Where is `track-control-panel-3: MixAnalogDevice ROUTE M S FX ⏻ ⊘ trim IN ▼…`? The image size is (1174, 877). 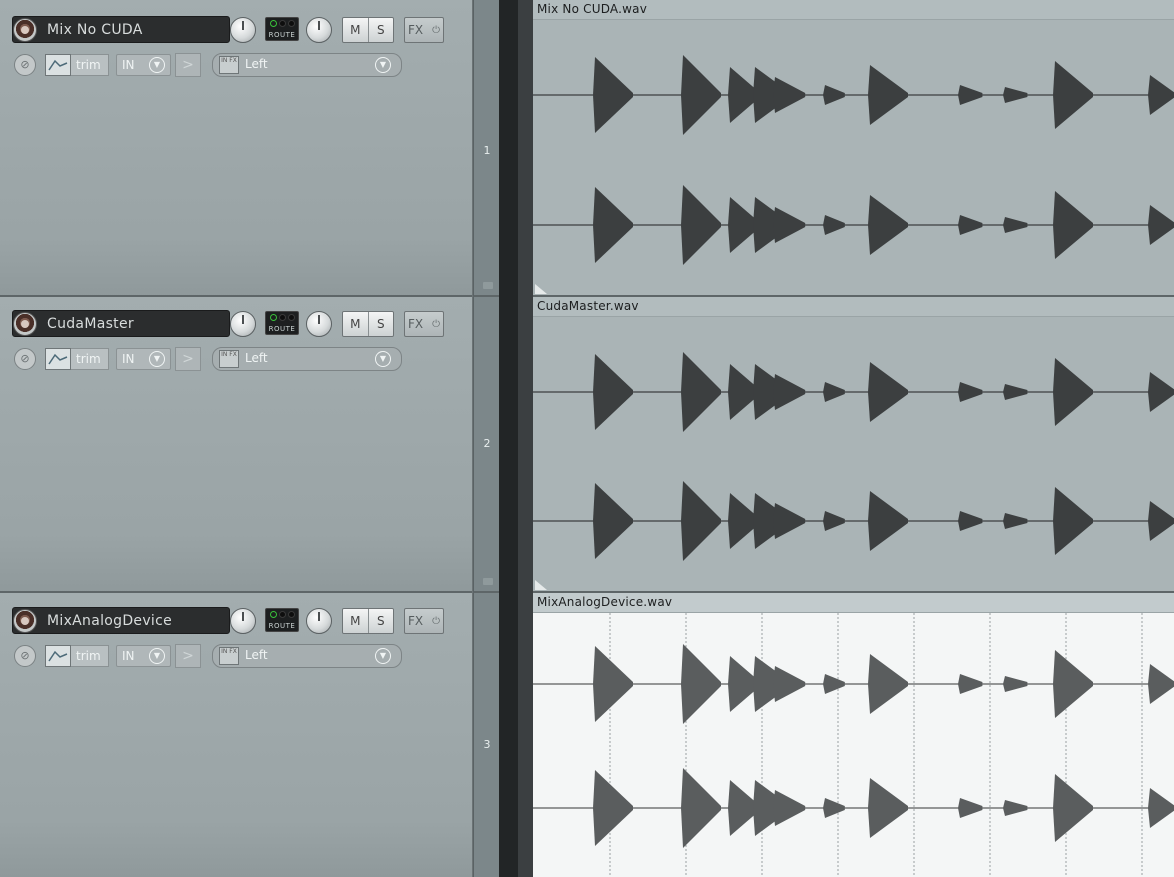 track-control-panel-3: MixAnalogDevice ROUTE M S FX ⏻ ⊘ trim IN ▼… is located at coordinates (236, 735).